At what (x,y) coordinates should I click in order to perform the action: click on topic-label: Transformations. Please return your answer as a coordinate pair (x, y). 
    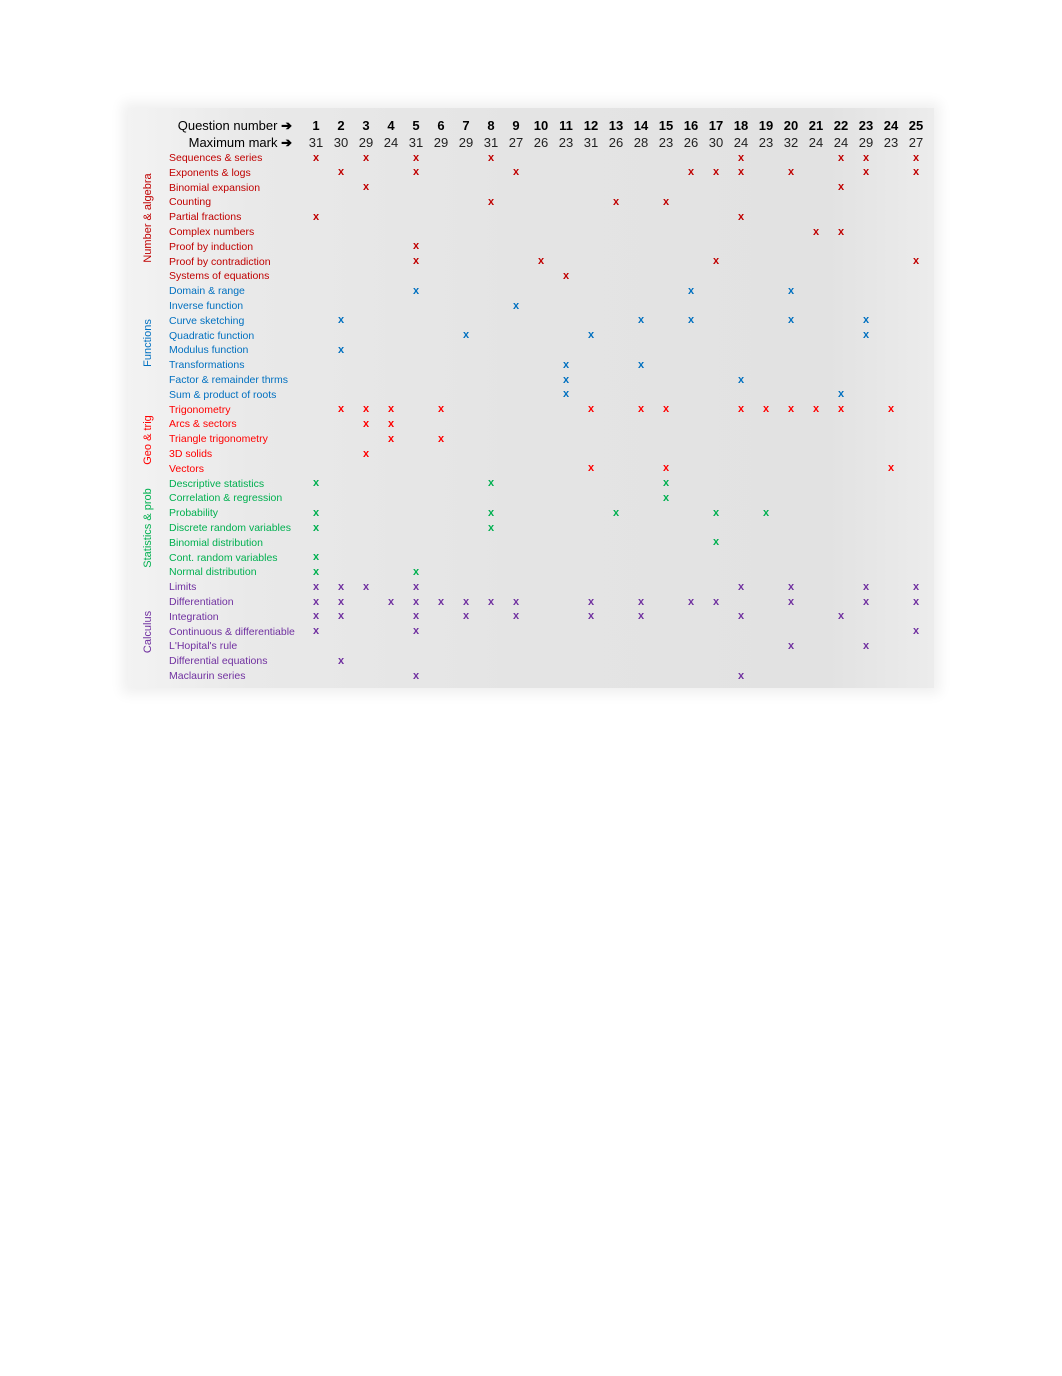
    Looking at the image, I should click on (207, 365).